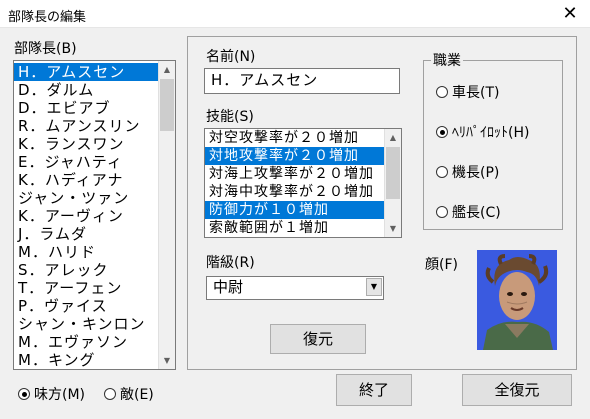 This screenshot has width=590, height=419. Describe the element at coordinates (86, 72) in the screenshot. I see `list-item: H．アムスセン` at that location.